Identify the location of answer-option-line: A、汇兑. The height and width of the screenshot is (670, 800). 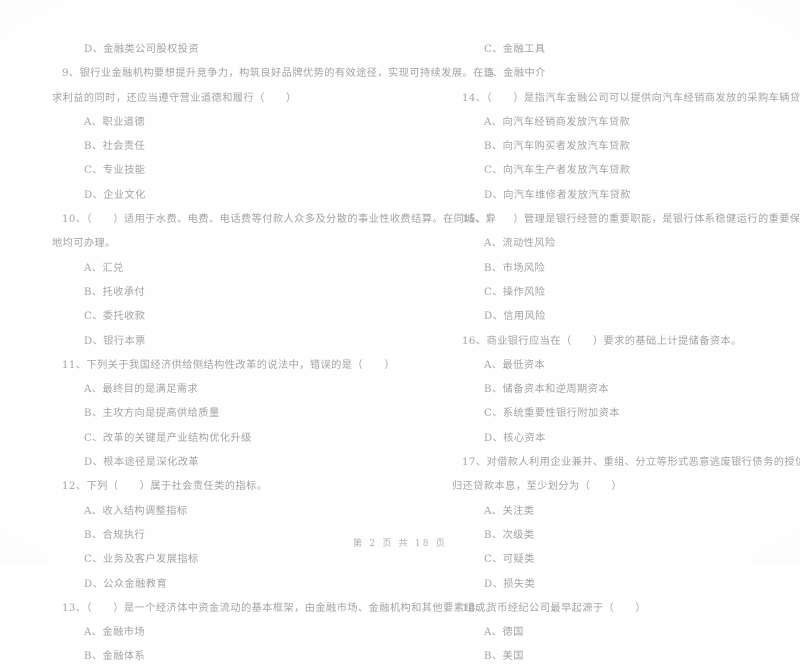
(104, 268).